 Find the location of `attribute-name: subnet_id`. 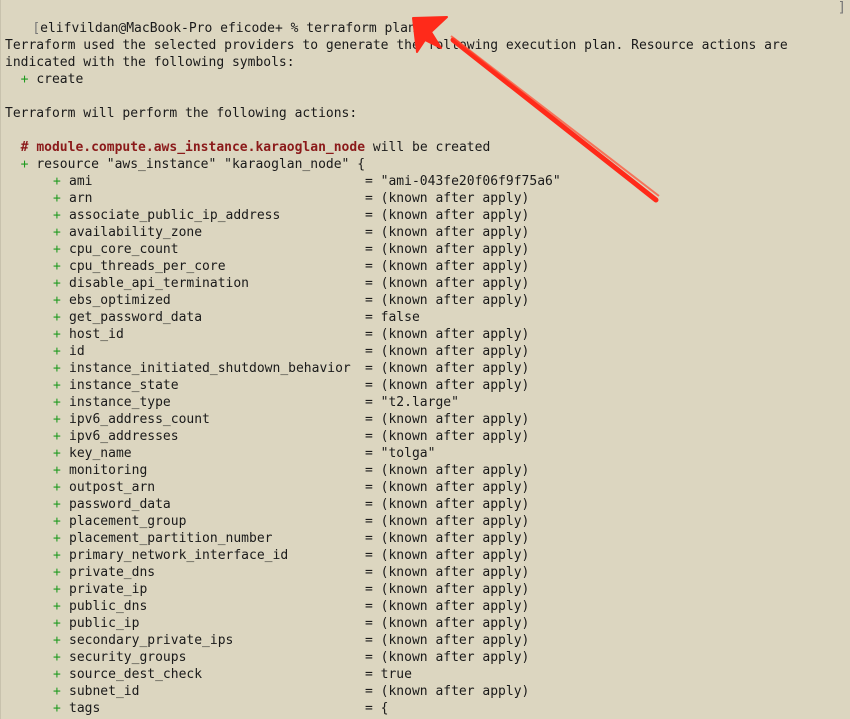

attribute-name: subnet_id is located at coordinates (104, 691).